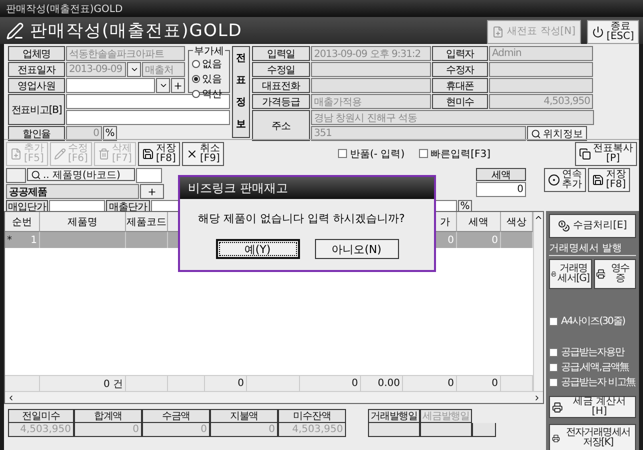 This screenshot has width=643, height=450. I want to click on section-label: 전표정보, so click(241, 92).